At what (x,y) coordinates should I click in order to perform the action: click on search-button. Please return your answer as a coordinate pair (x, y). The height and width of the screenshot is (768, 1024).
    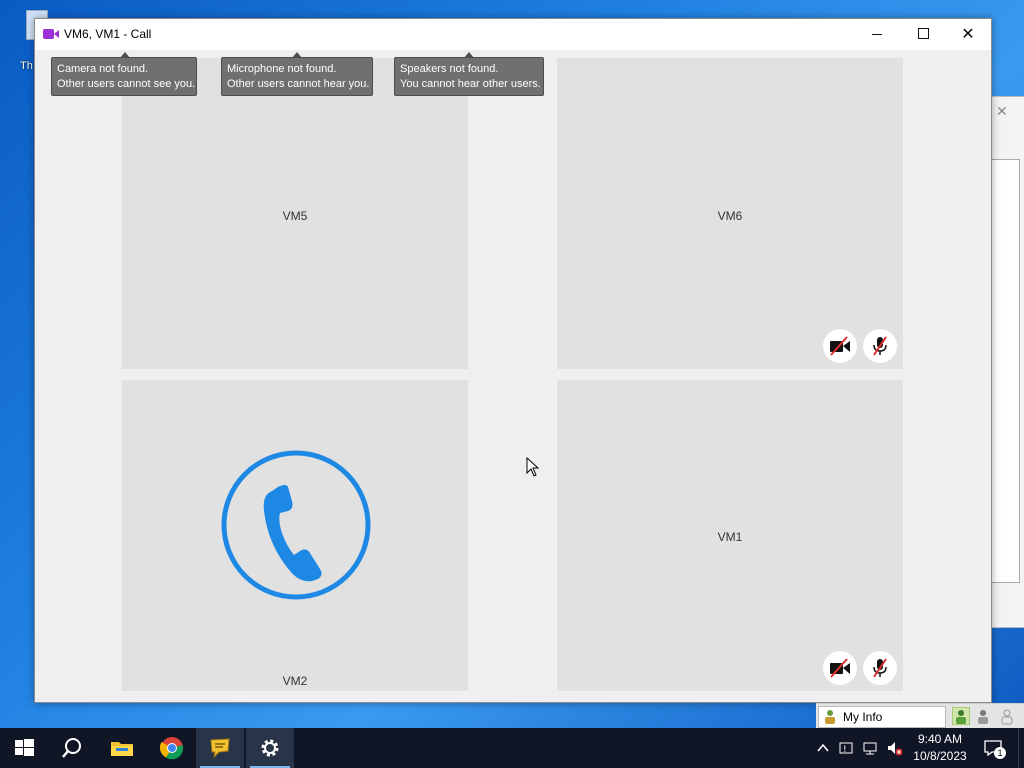
    Looking at the image, I should click on (72, 748).